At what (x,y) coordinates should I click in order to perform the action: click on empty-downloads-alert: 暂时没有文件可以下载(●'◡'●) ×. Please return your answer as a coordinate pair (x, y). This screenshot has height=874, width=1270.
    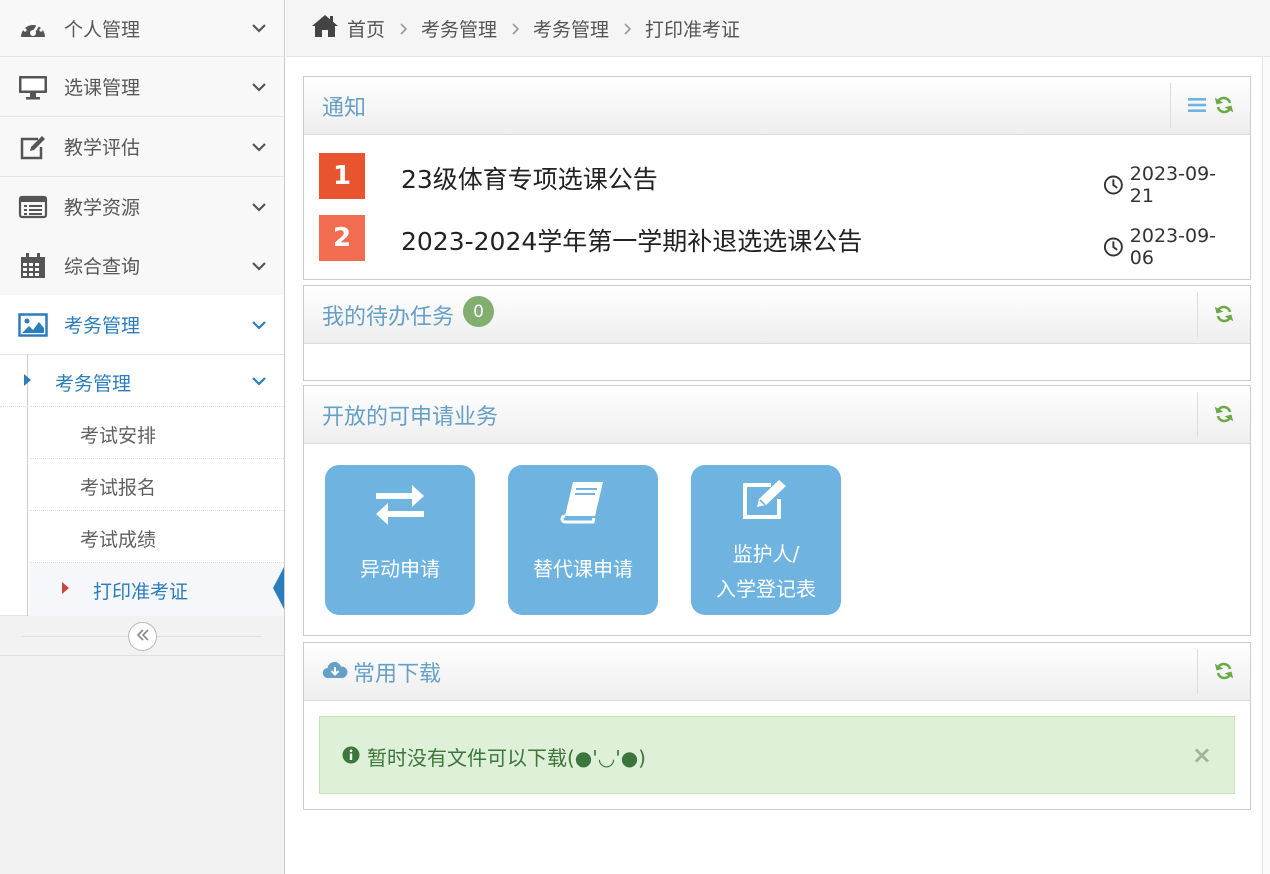
    Looking at the image, I should click on (777, 755).